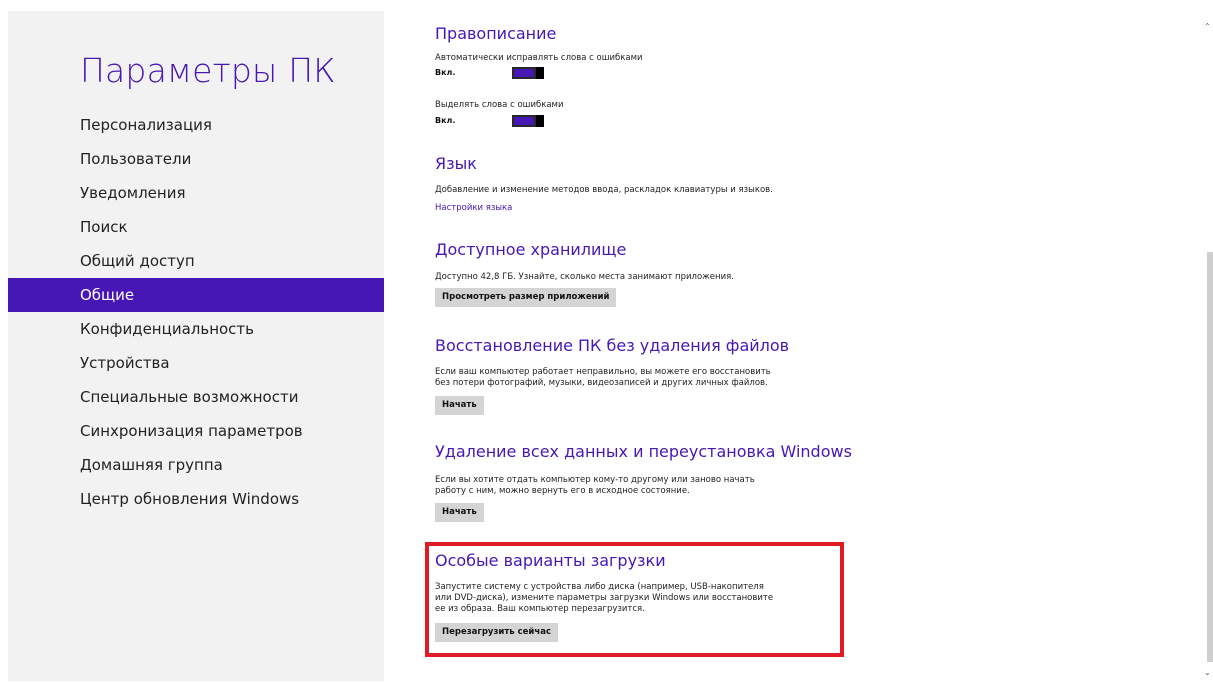  I want to click on sidebar-item-notifications: Уведомления, so click(196, 193).